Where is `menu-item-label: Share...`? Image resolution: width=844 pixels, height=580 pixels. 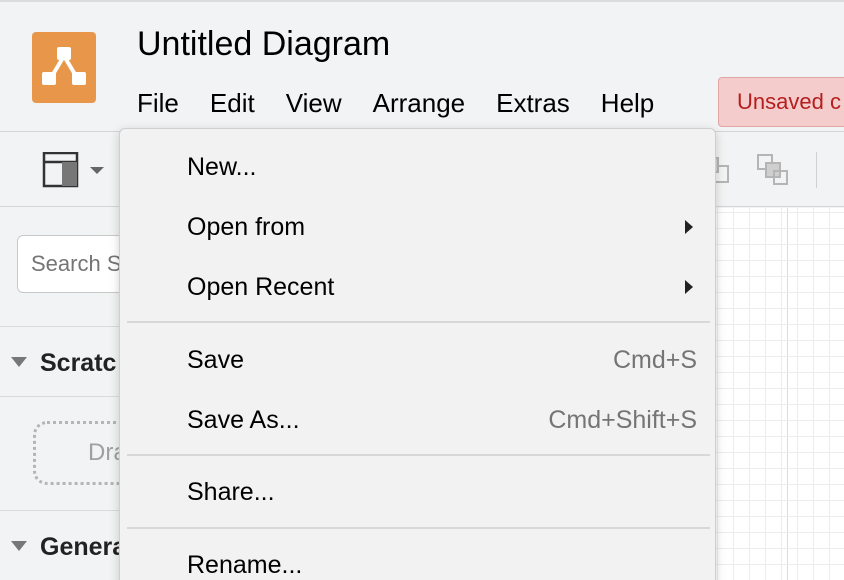 menu-item-label: Share... is located at coordinates (231, 492).